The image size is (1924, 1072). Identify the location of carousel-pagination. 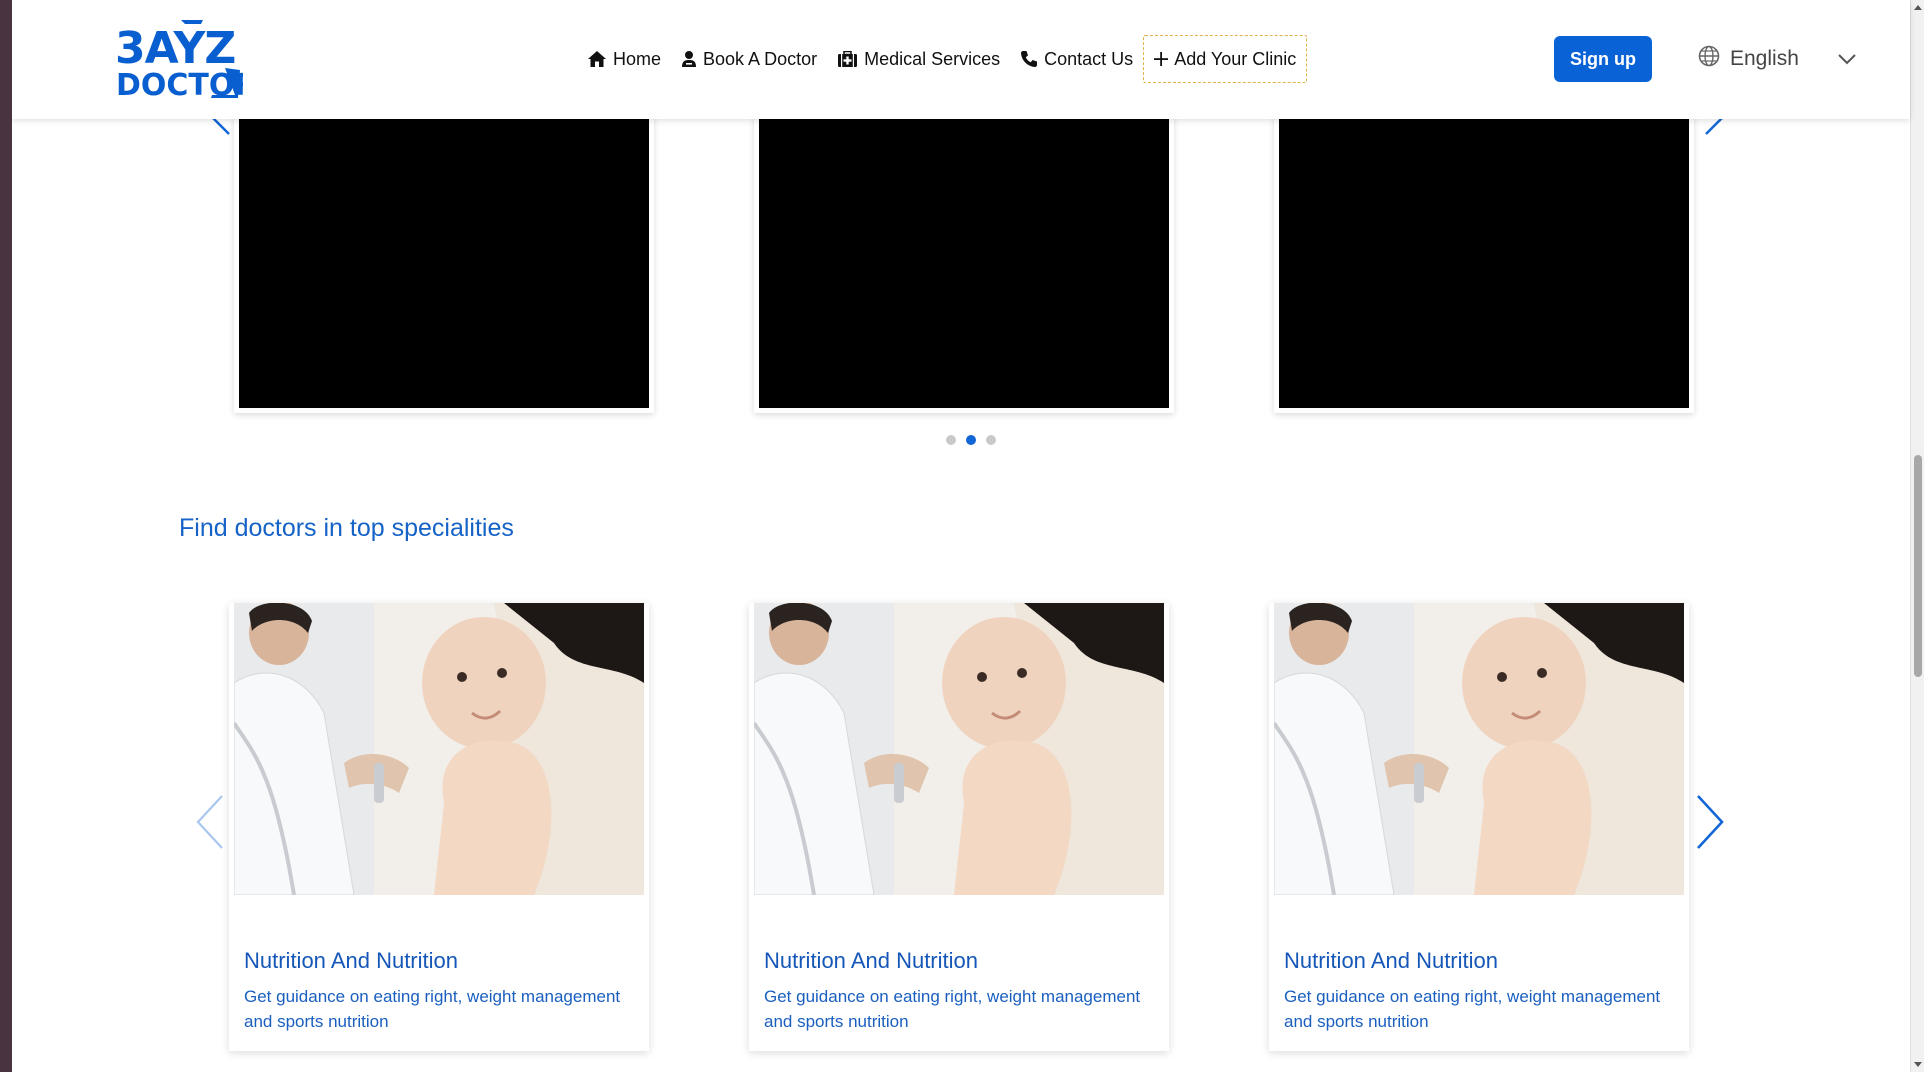
(971, 440).